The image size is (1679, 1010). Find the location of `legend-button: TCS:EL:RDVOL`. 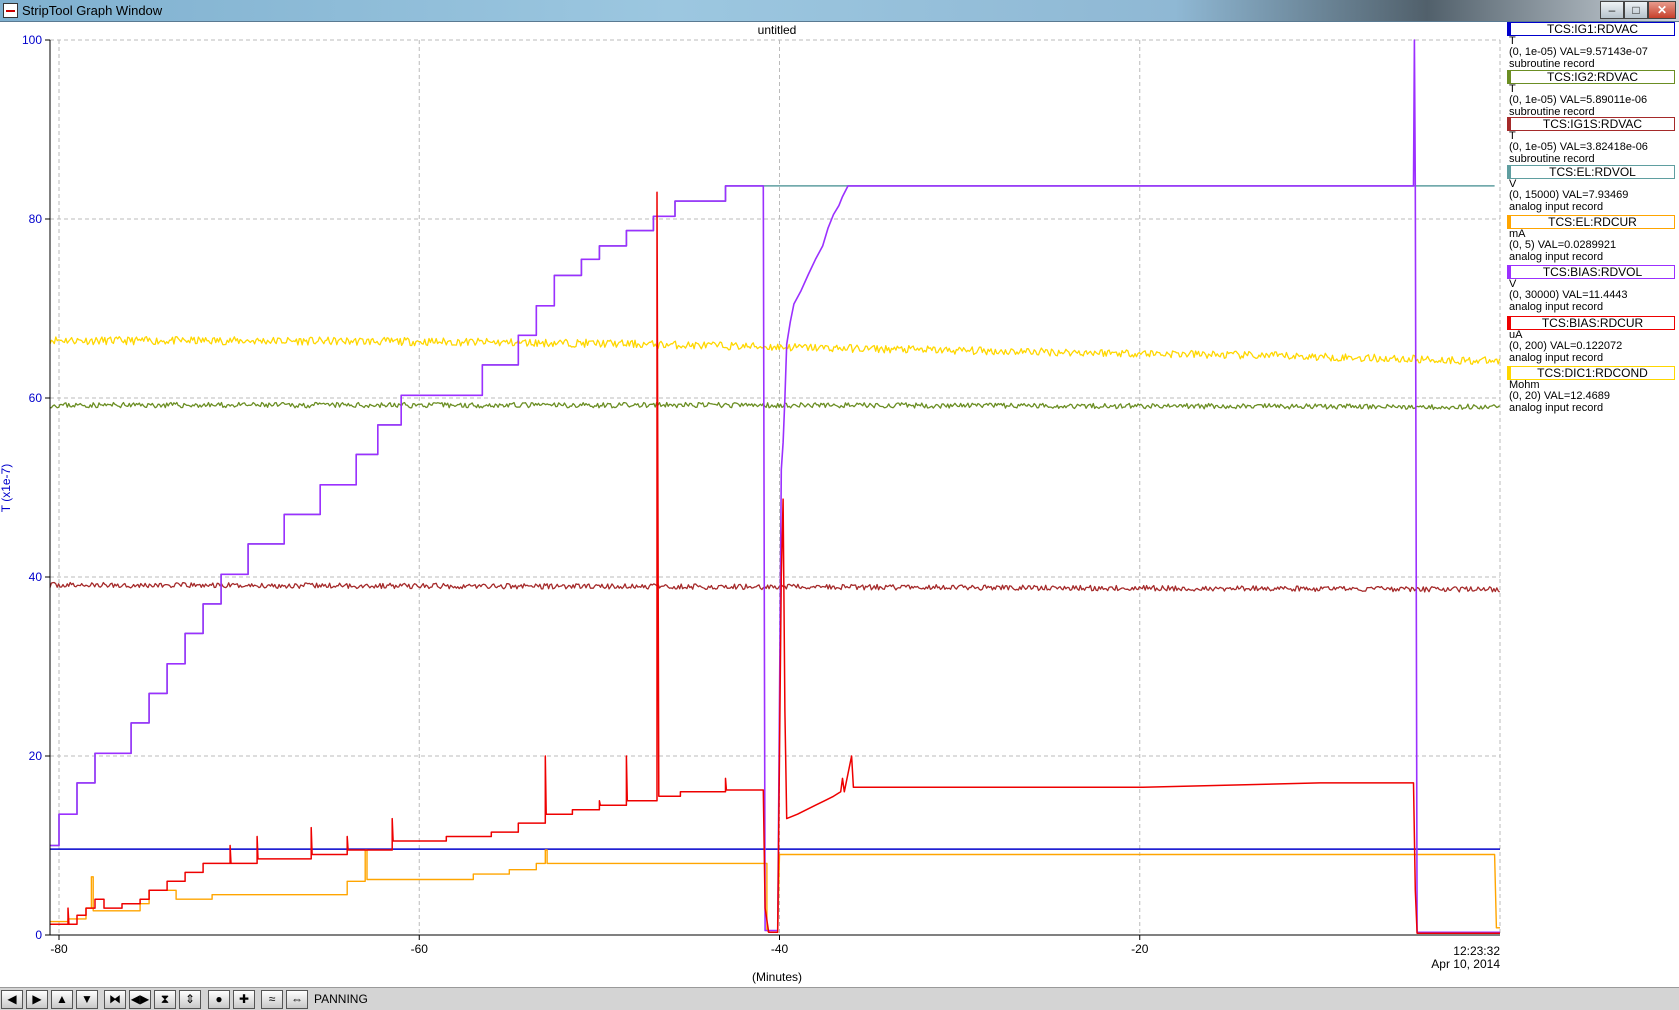

legend-button: TCS:EL:RDVOL is located at coordinates (1591, 172).